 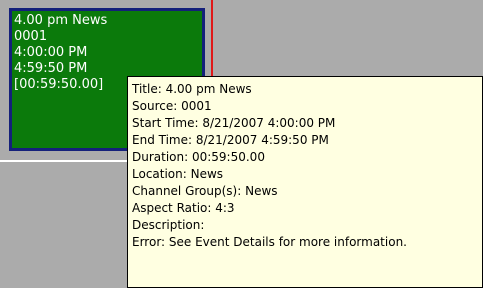 I want to click on tooltip-source: Source: 0001, so click(x=172, y=106).